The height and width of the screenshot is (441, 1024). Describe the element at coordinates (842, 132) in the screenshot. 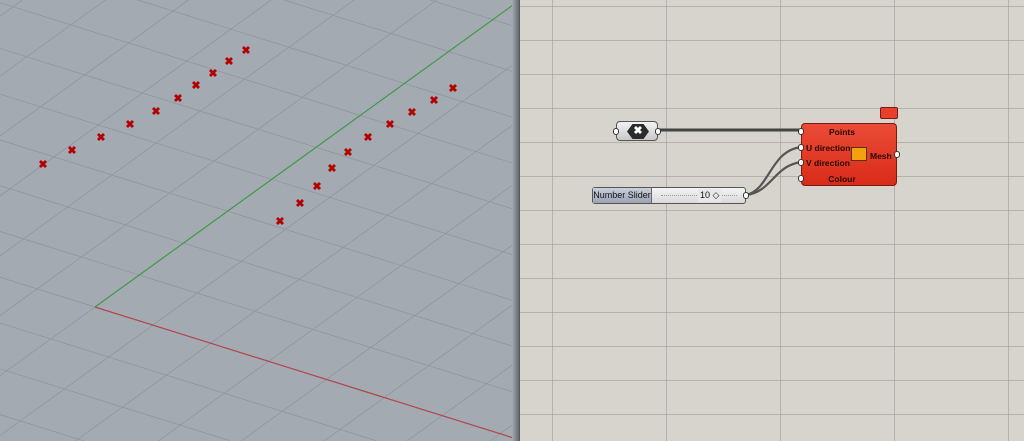

I see `input-label-points: Points` at that location.